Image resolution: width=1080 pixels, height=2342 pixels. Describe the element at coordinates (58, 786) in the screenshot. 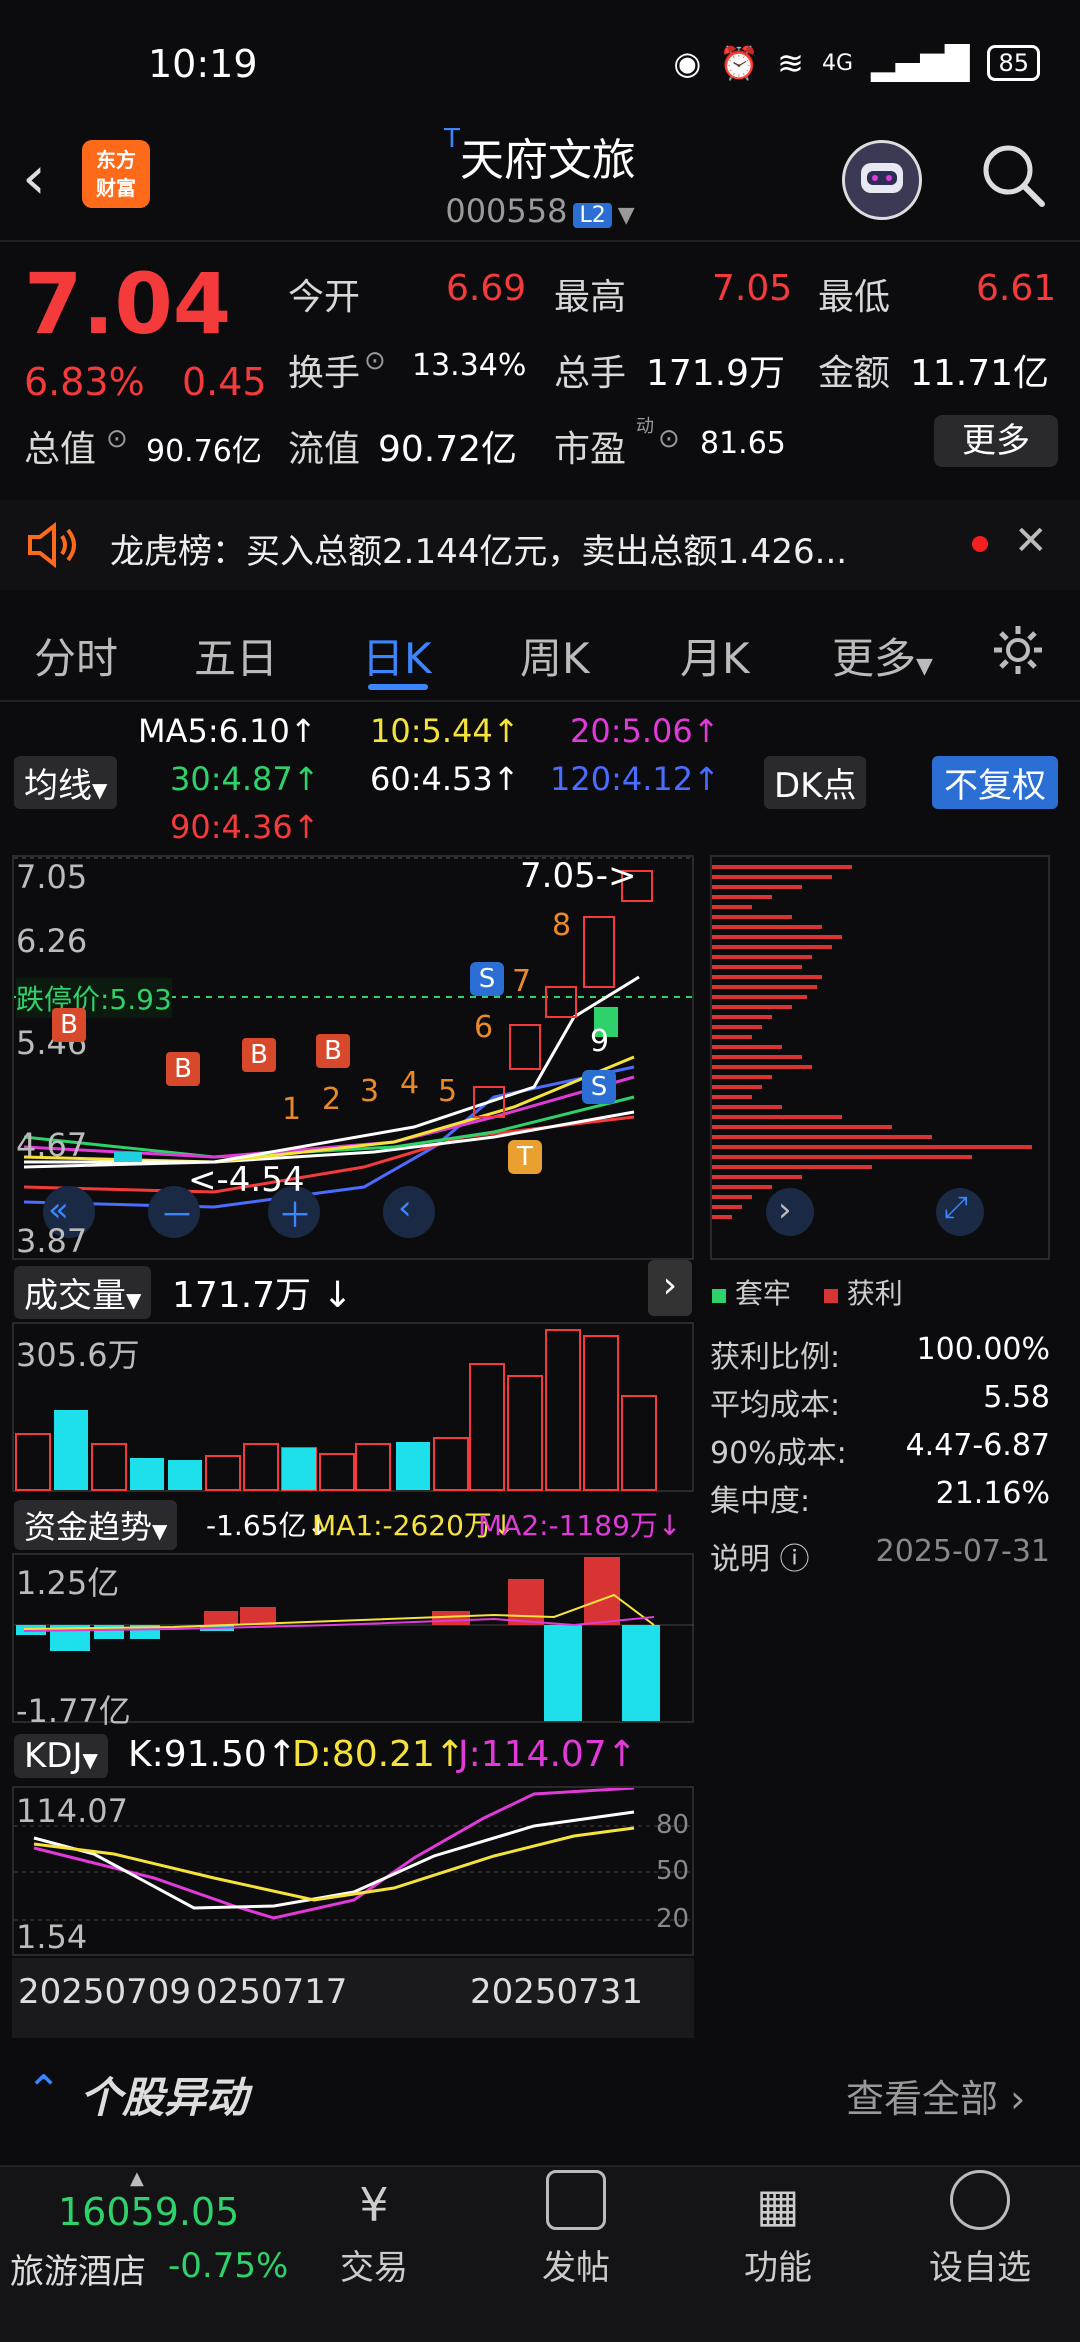

I see `ma-select-label: 均线` at that location.